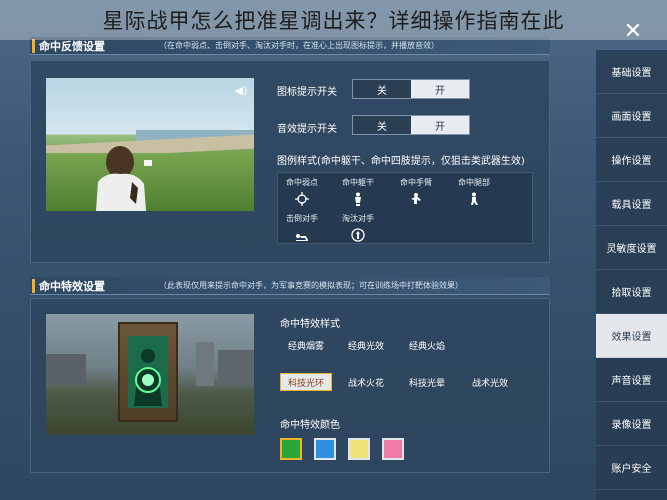 The width and height of the screenshot is (667, 500). What do you see at coordinates (366, 345) in the screenshot?
I see `effect-style-classic-light: 经典光效` at bounding box center [366, 345].